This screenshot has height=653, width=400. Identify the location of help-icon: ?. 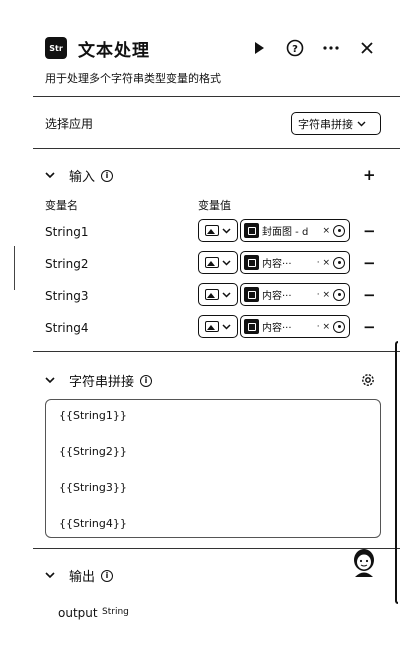
(295, 48).